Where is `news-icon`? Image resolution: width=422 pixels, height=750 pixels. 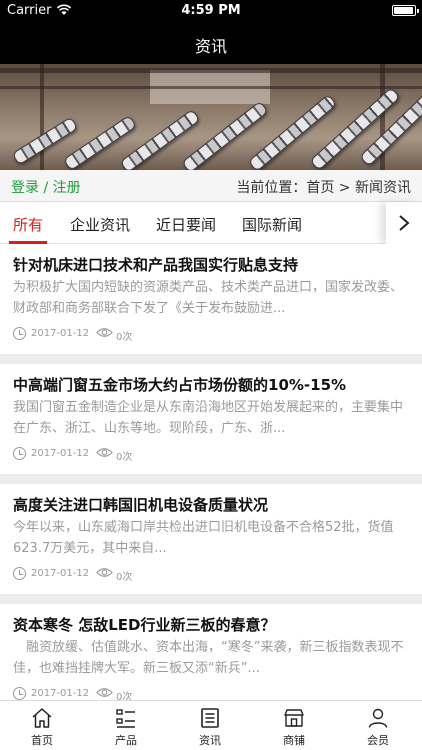 news-icon is located at coordinates (210, 718).